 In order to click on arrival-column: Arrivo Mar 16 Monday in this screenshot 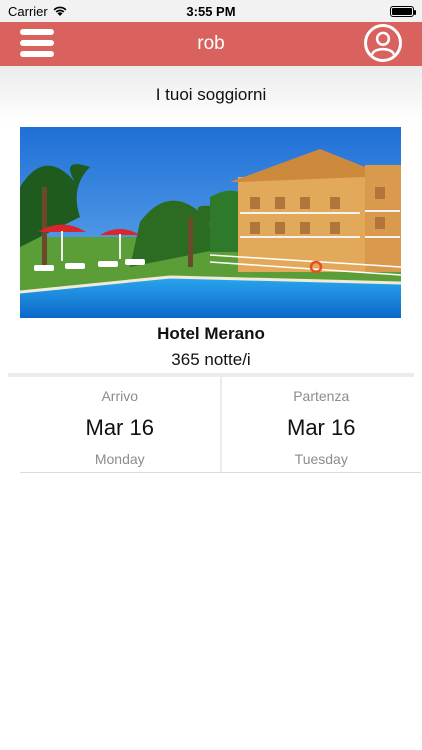, I will do `click(121, 424)`.